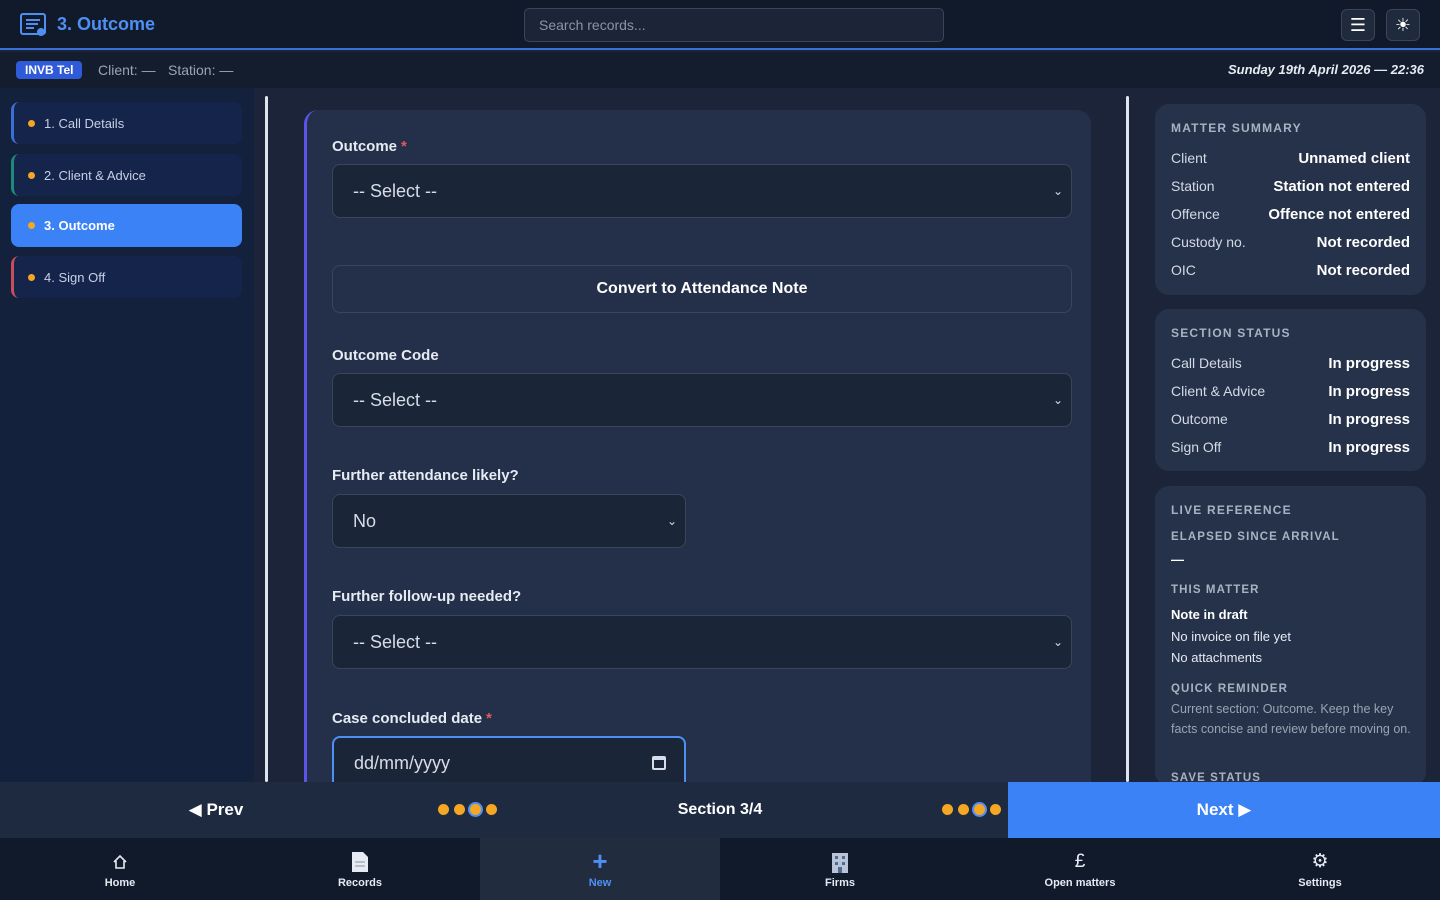 The width and height of the screenshot is (1440, 900). I want to click on matter-line: No attachments, so click(1217, 657).